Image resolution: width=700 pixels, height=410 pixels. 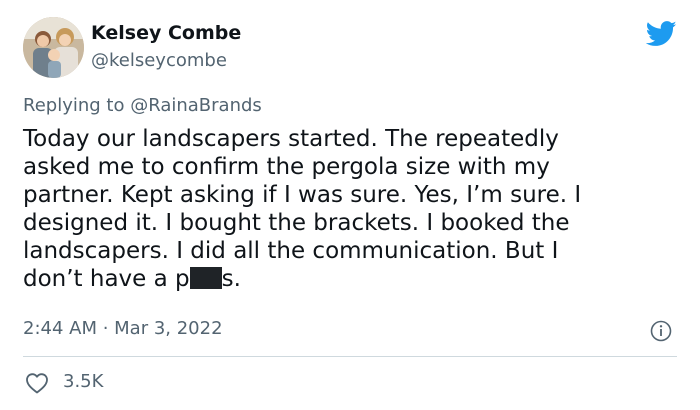 I want to click on timestamp-link: 2:44 AM · Mar 3, 2022, so click(x=123, y=328).